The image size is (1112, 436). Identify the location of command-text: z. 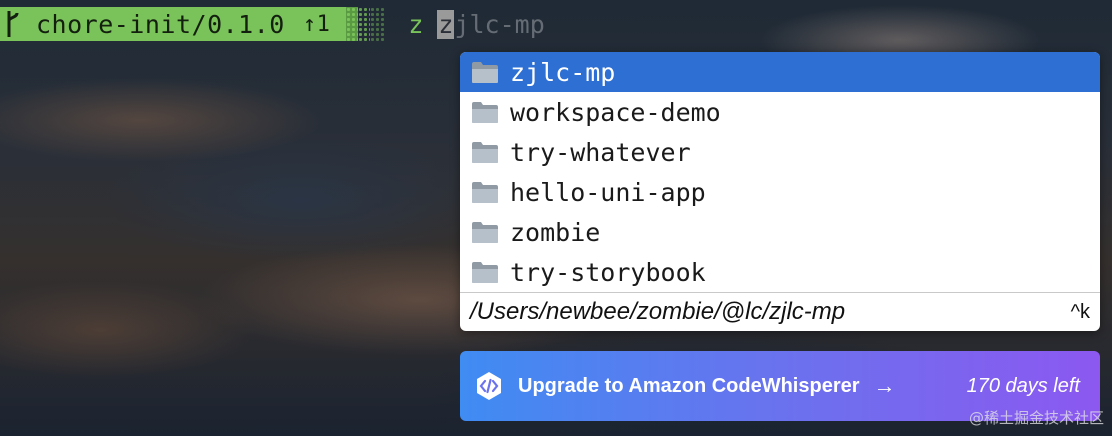
(416, 24).